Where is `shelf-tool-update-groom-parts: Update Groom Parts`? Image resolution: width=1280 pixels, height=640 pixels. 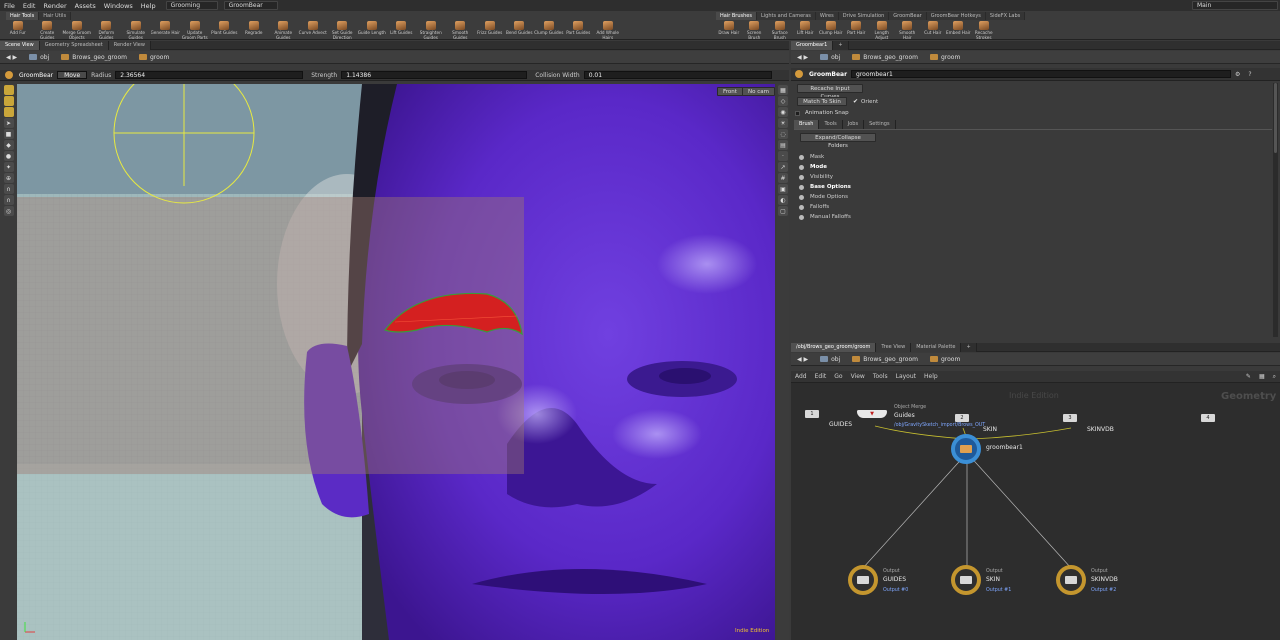 shelf-tool-update-groom-parts: Update Groom Parts is located at coordinates (195, 30).